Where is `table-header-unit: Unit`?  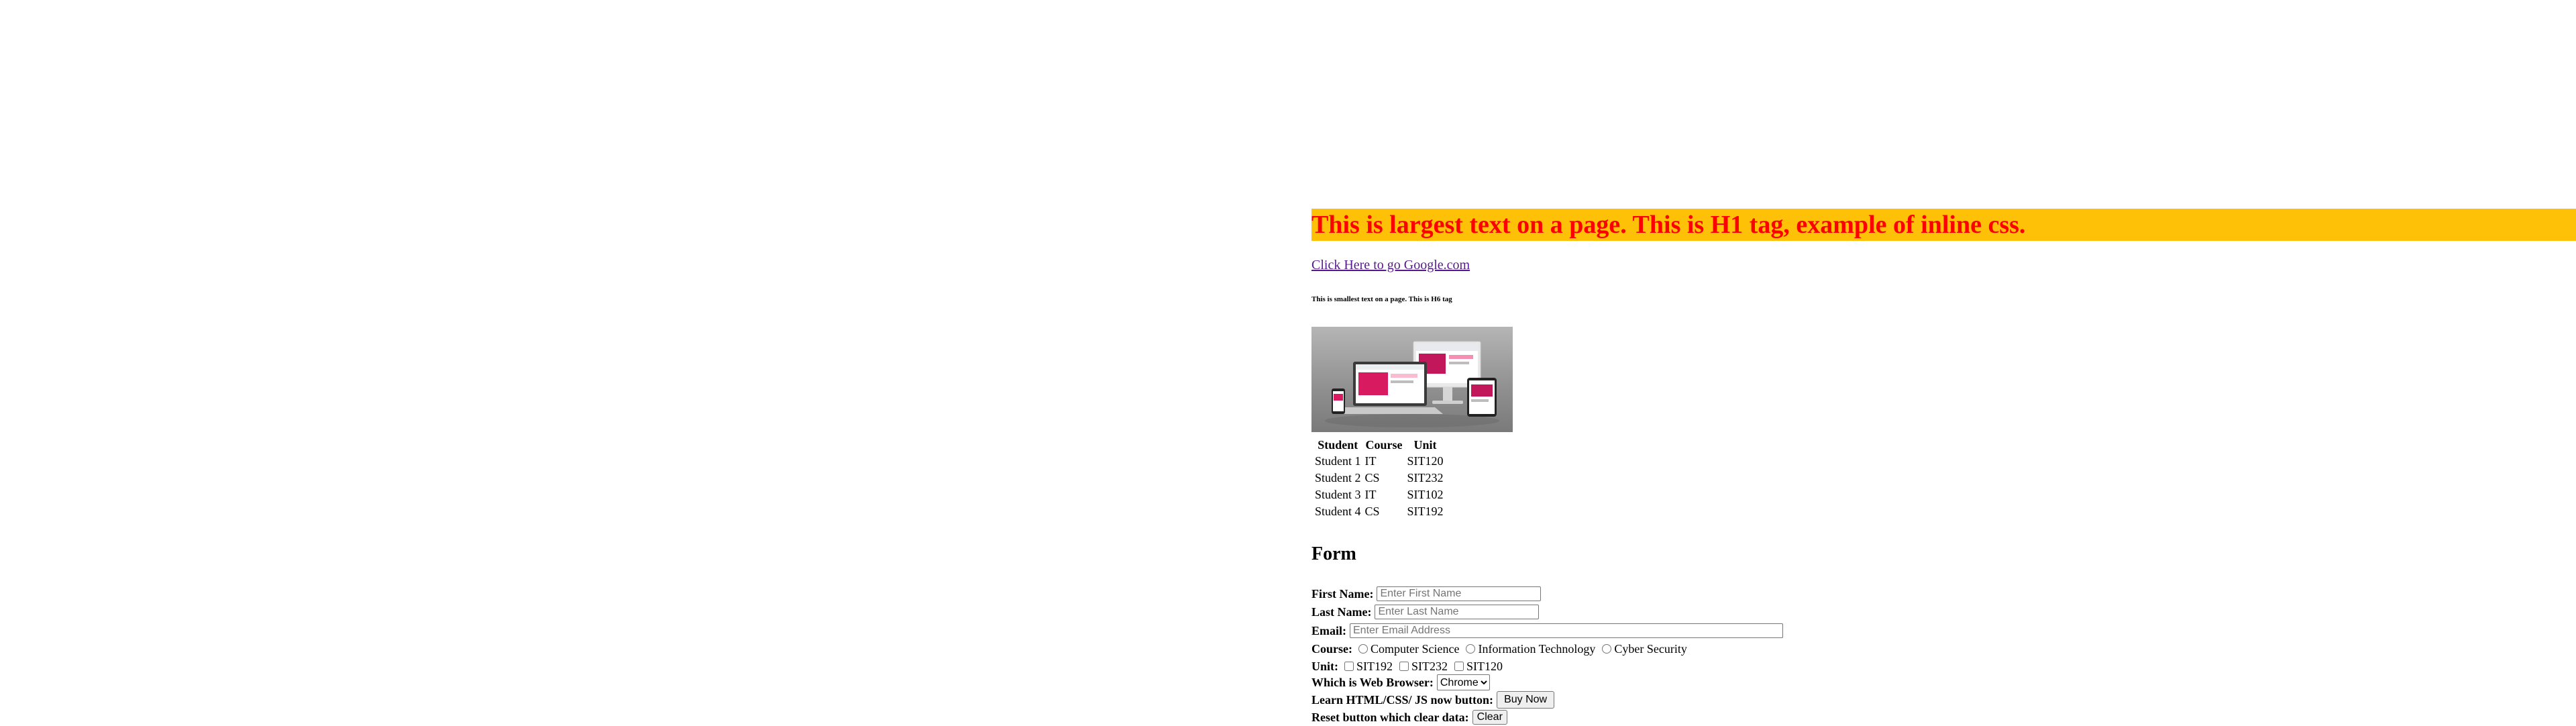 table-header-unit: Unit is located at coordinates (1425, 445).